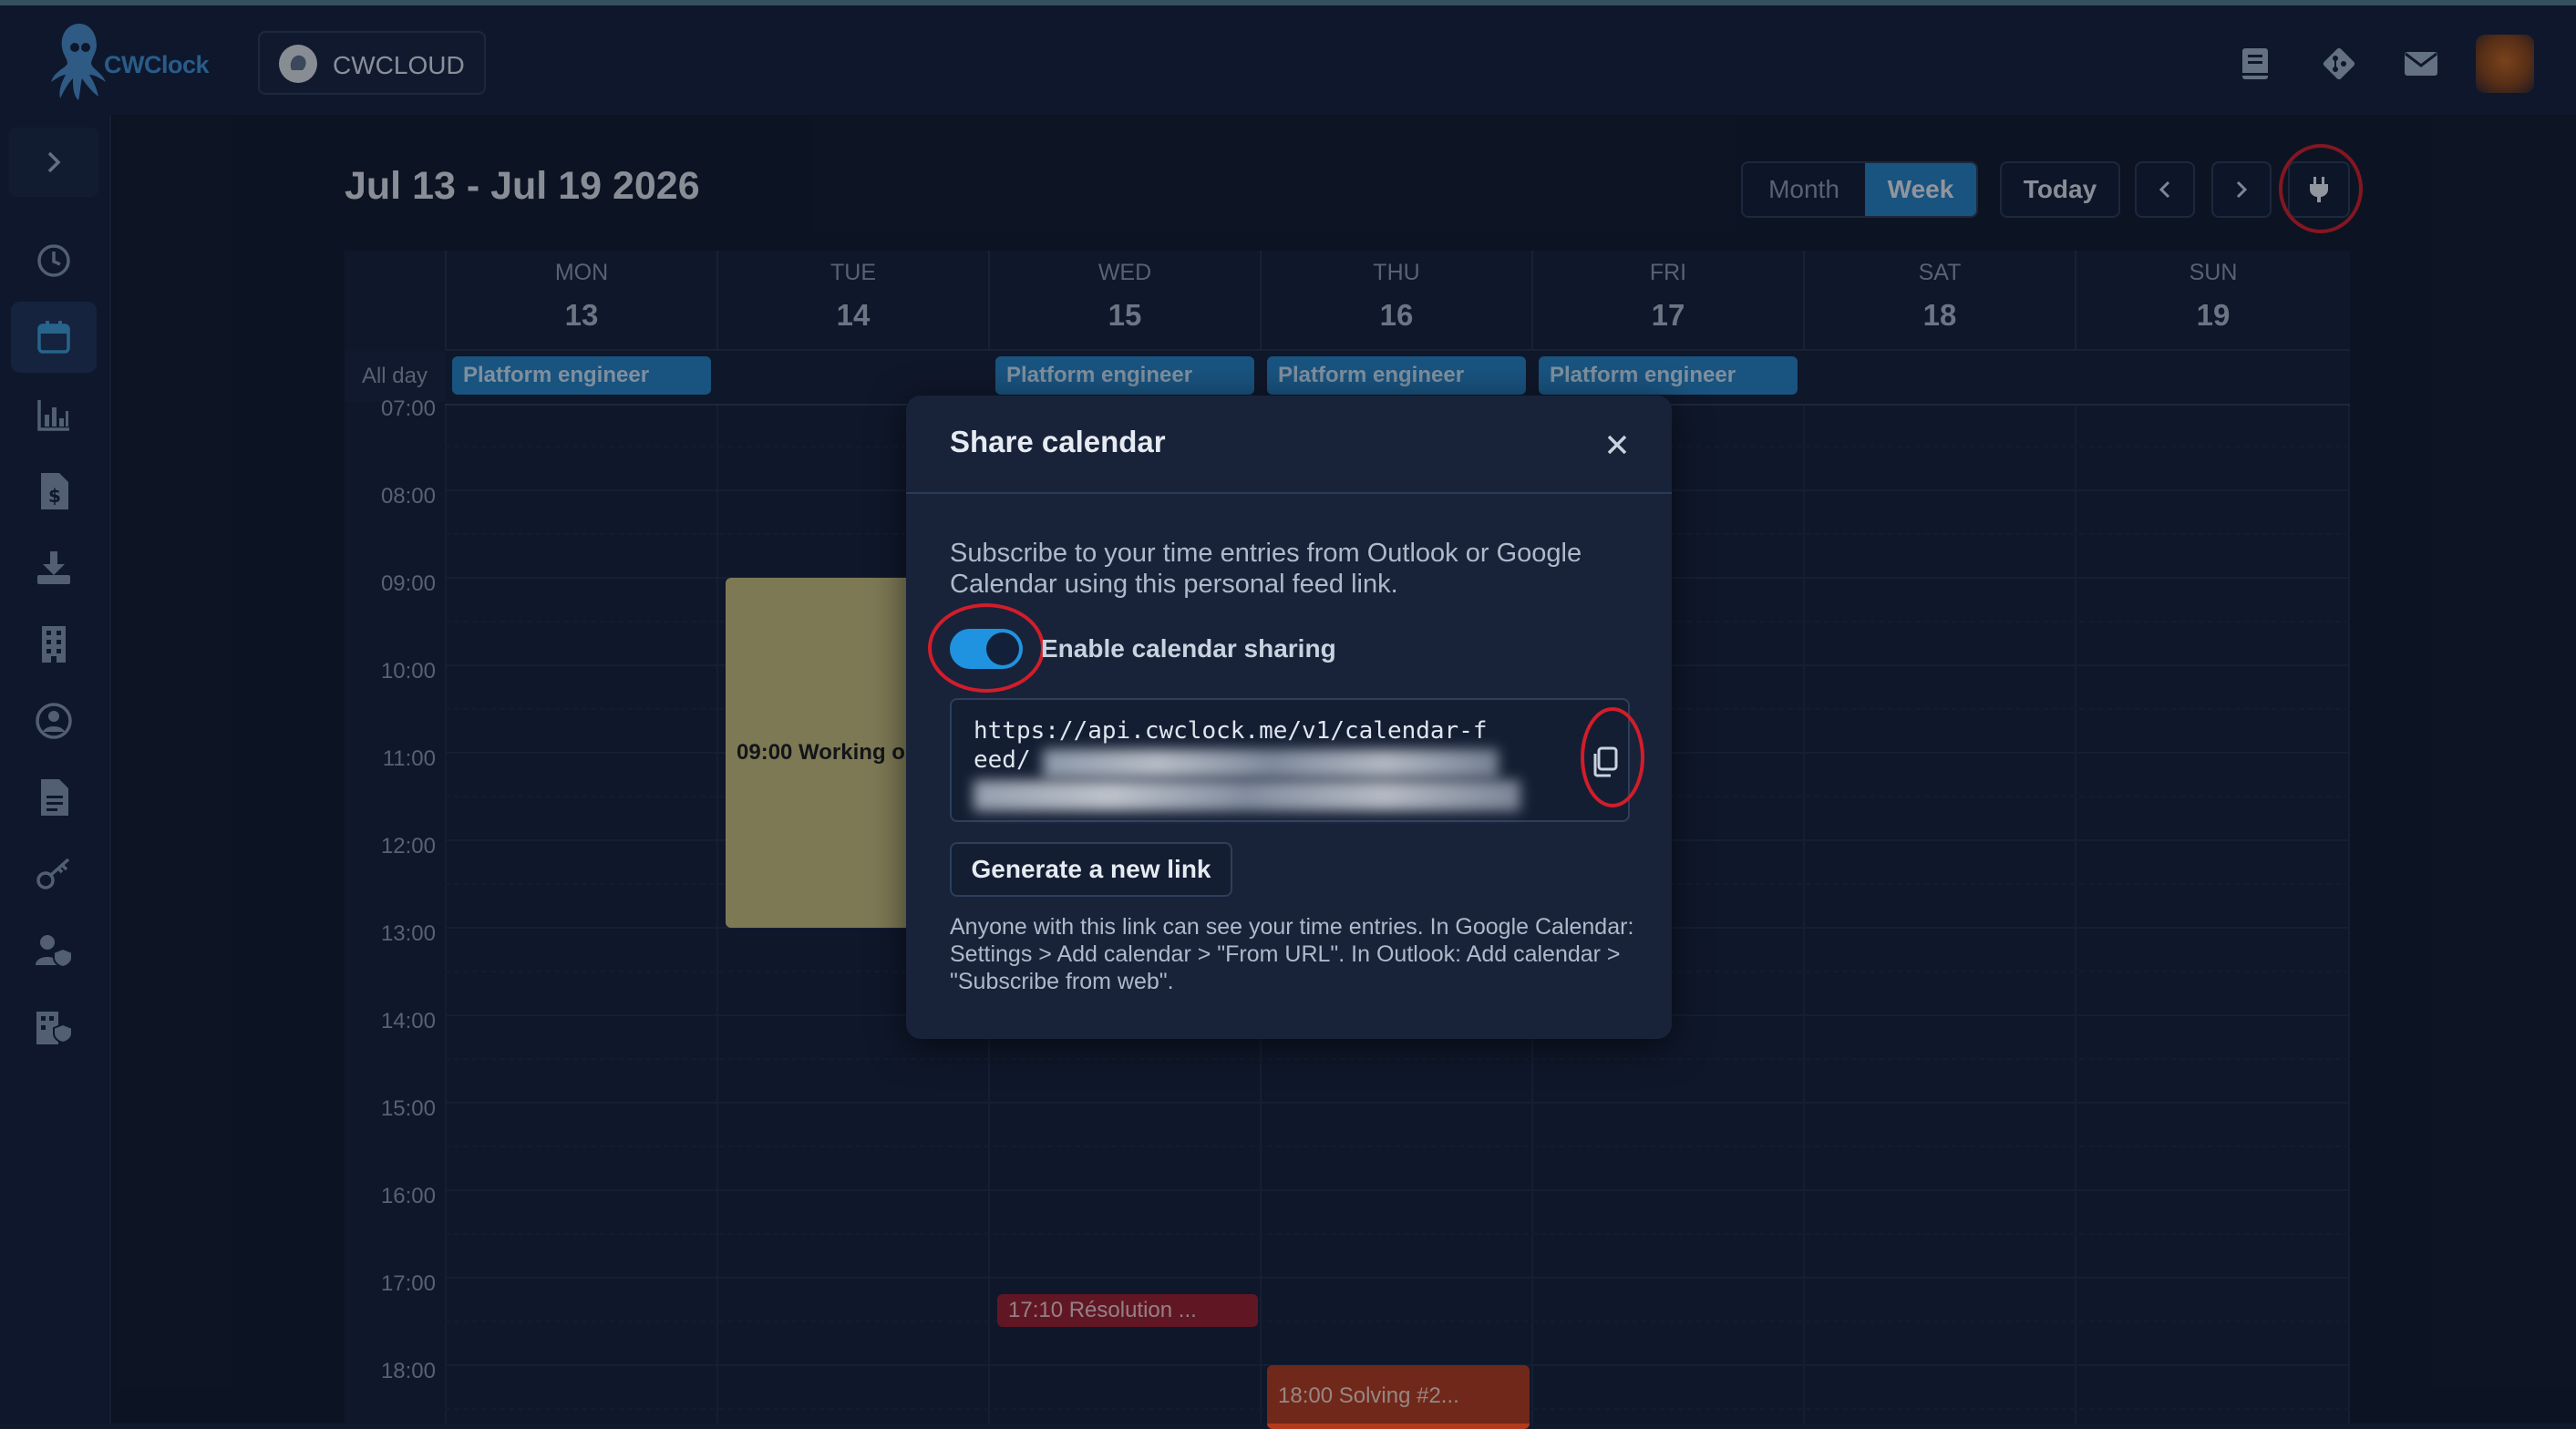 This screenshot has height=1429, width=2576. What do you see at coordinates (1058, 441) in the screenshot?
I see `modal-title: Share calendar` at bounding box center [1058, 441].